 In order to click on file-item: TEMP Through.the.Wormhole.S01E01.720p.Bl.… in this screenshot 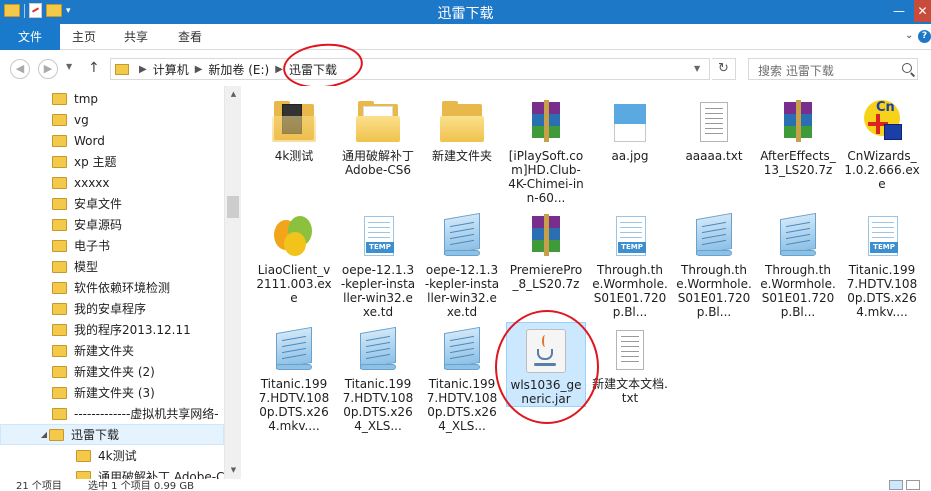, I will do `click(630, 263)`.